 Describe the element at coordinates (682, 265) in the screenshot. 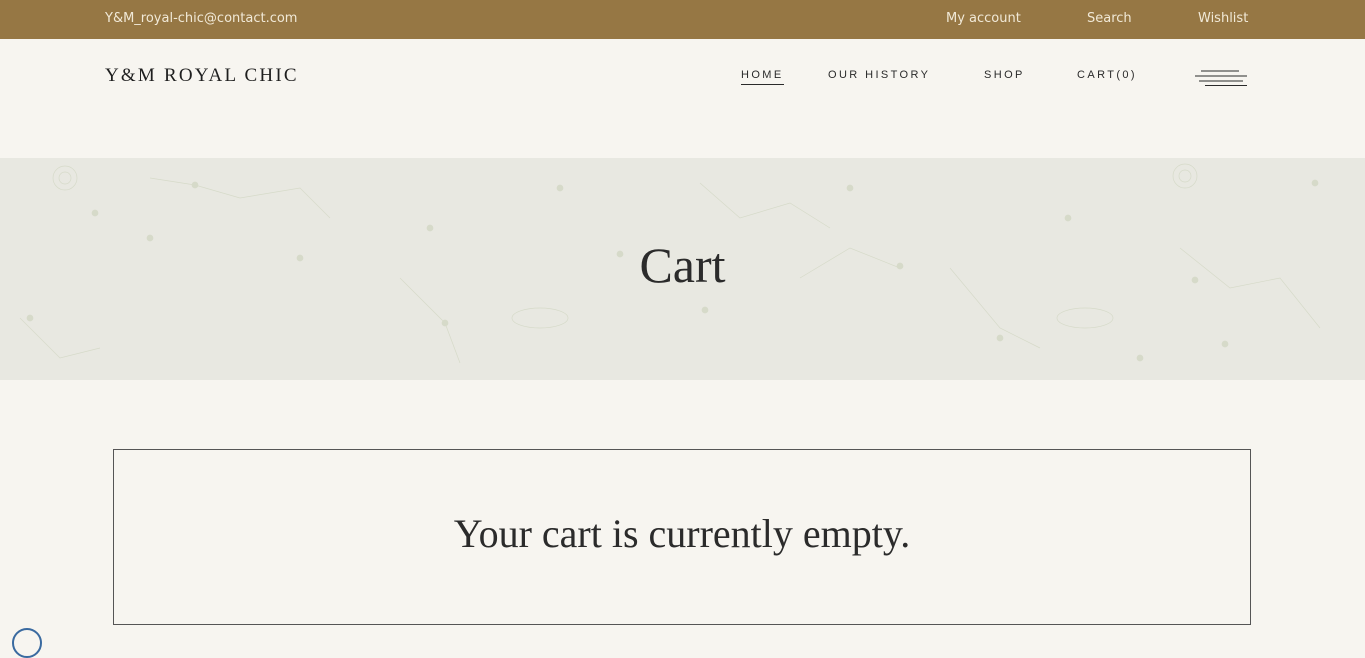

I see `page-title: Cart` at that location.